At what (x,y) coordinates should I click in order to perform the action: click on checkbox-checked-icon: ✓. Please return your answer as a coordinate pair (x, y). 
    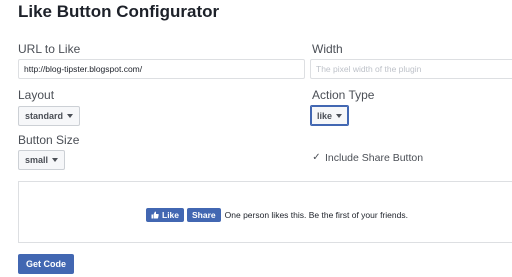
    Looking at the image, I should click on (316, 158).